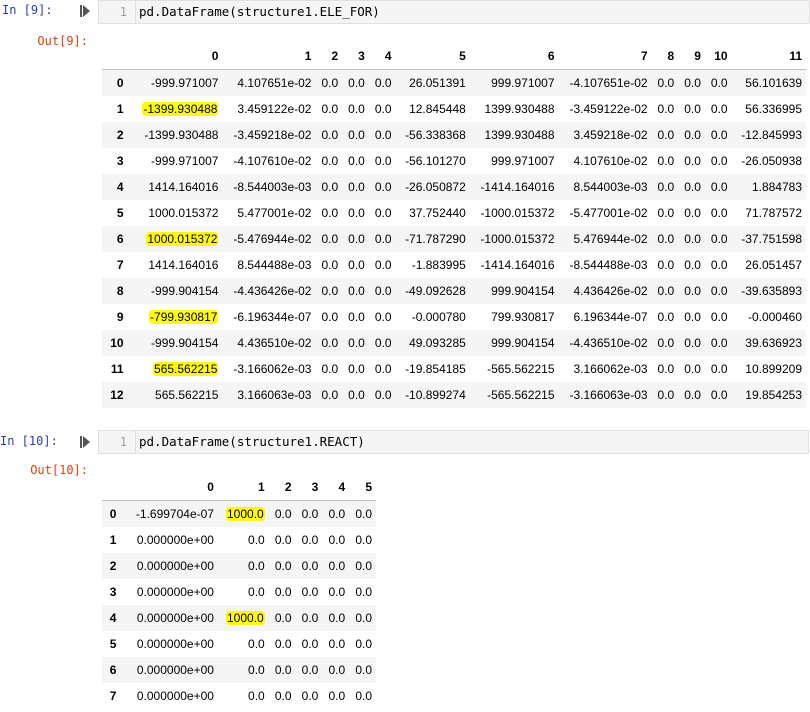 The height and width of the screenshot is (712, 810). I want to click on table-cell: 1000.015372, so click(183, 213).